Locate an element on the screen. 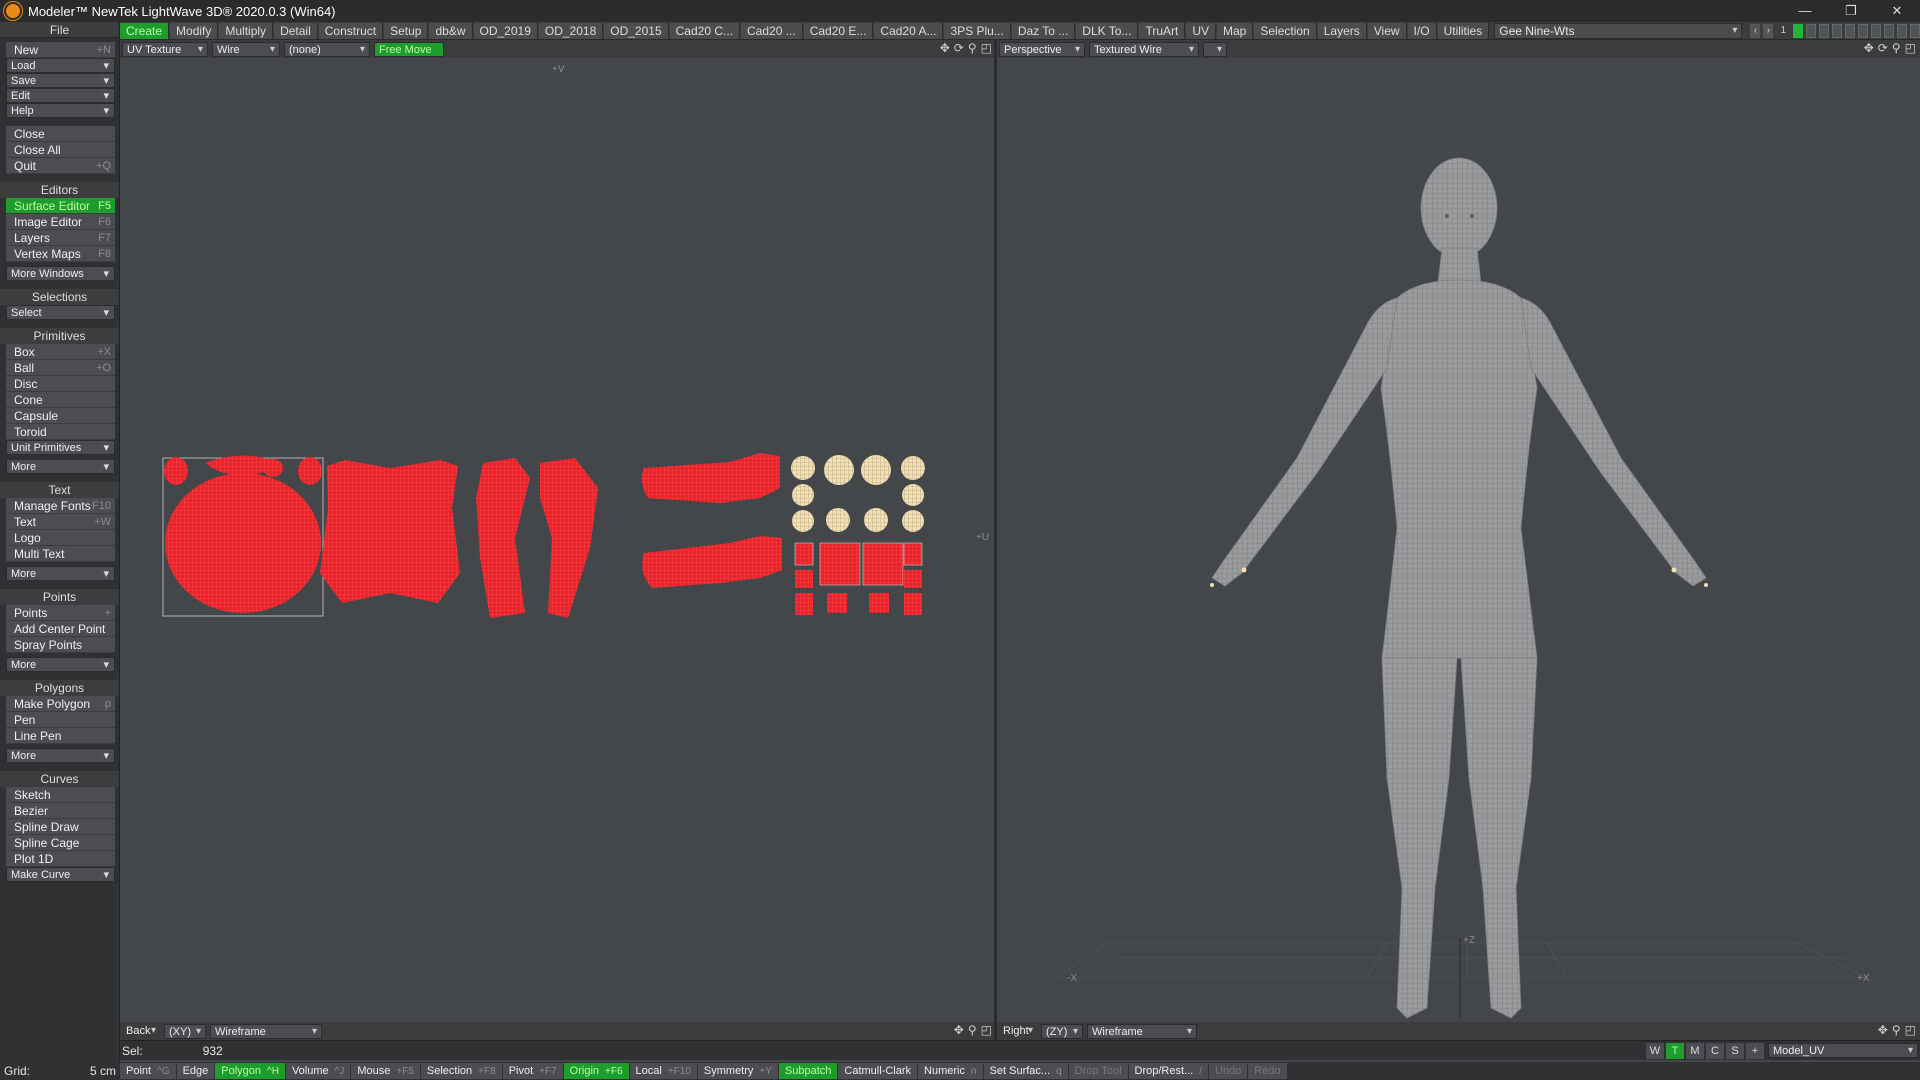 This screenshot has width=1920, height=1080. rotate-icon: ⟳ is located at coordinates (959, 48).